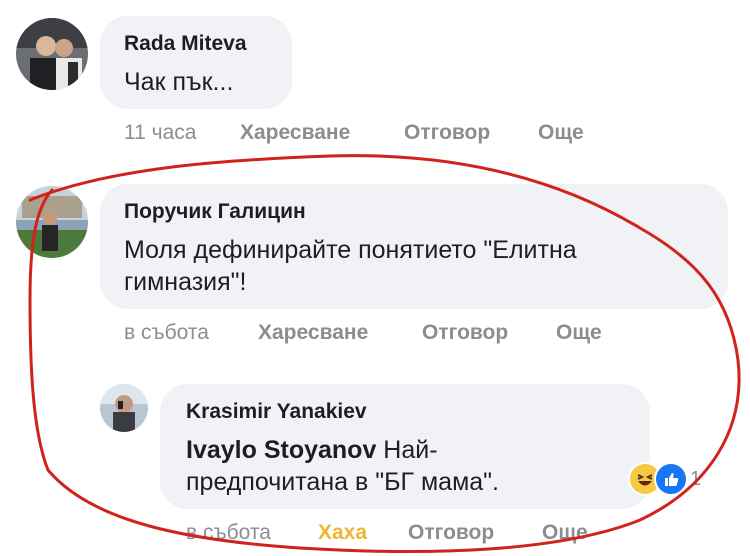 The image size is (750, 556). Describe the element at coordinates (215, 212) in the screenshot. I see `comment-author: Поручик Галицин` at that location.